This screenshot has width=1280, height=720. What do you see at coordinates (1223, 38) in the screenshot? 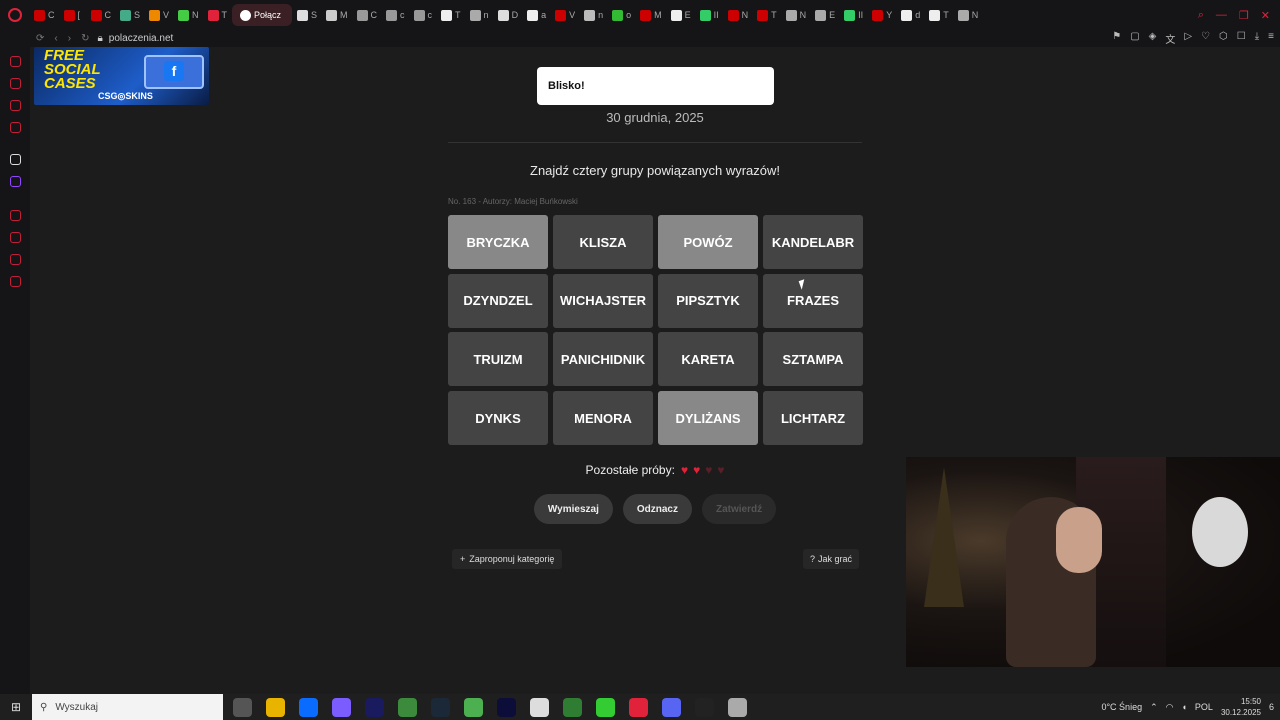
I see `extensions-icon: ⬡` at bounding box center [1223, 38].